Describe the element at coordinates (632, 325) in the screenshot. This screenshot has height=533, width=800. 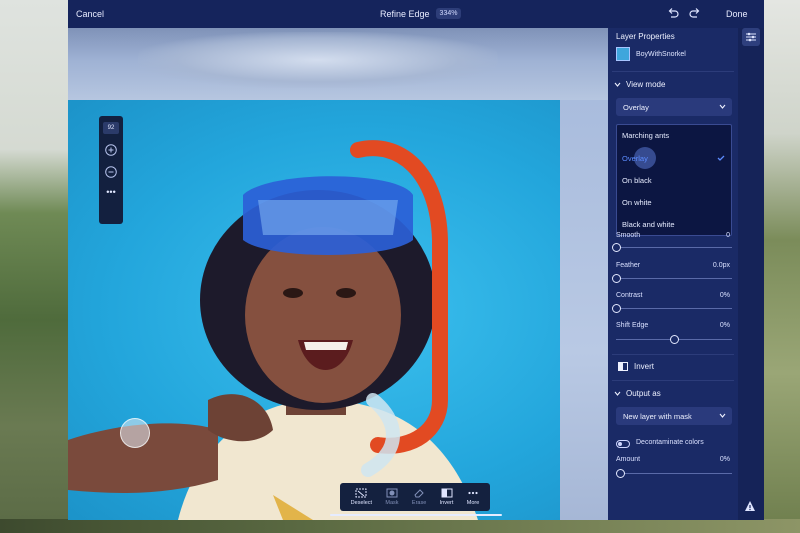
I see `shift-edge-label: Shift Edge` at that location.